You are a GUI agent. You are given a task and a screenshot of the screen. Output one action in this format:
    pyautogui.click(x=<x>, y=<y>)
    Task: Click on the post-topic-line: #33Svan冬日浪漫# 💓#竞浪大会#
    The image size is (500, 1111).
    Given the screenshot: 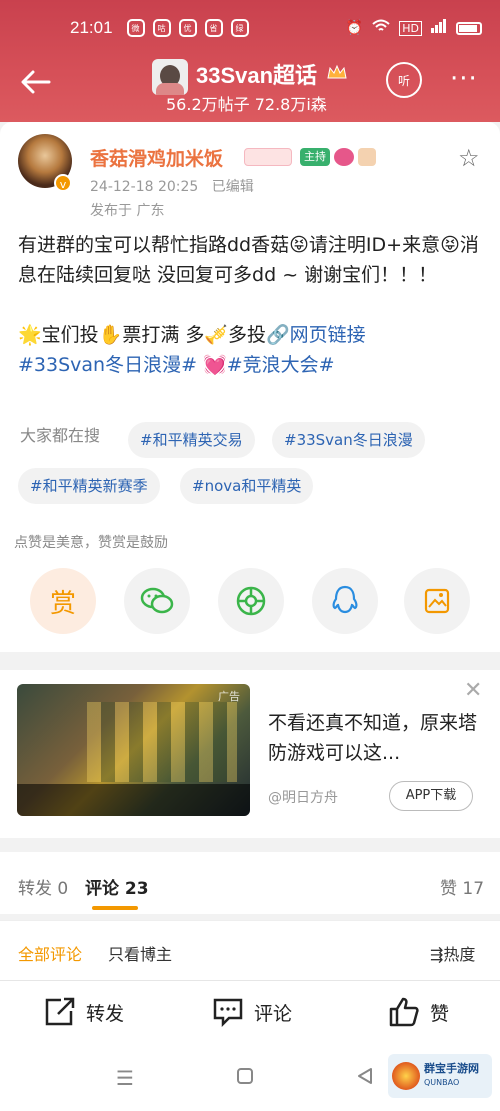 What is the action you would take?
    pyautogui.click(x=176, y=365)
    